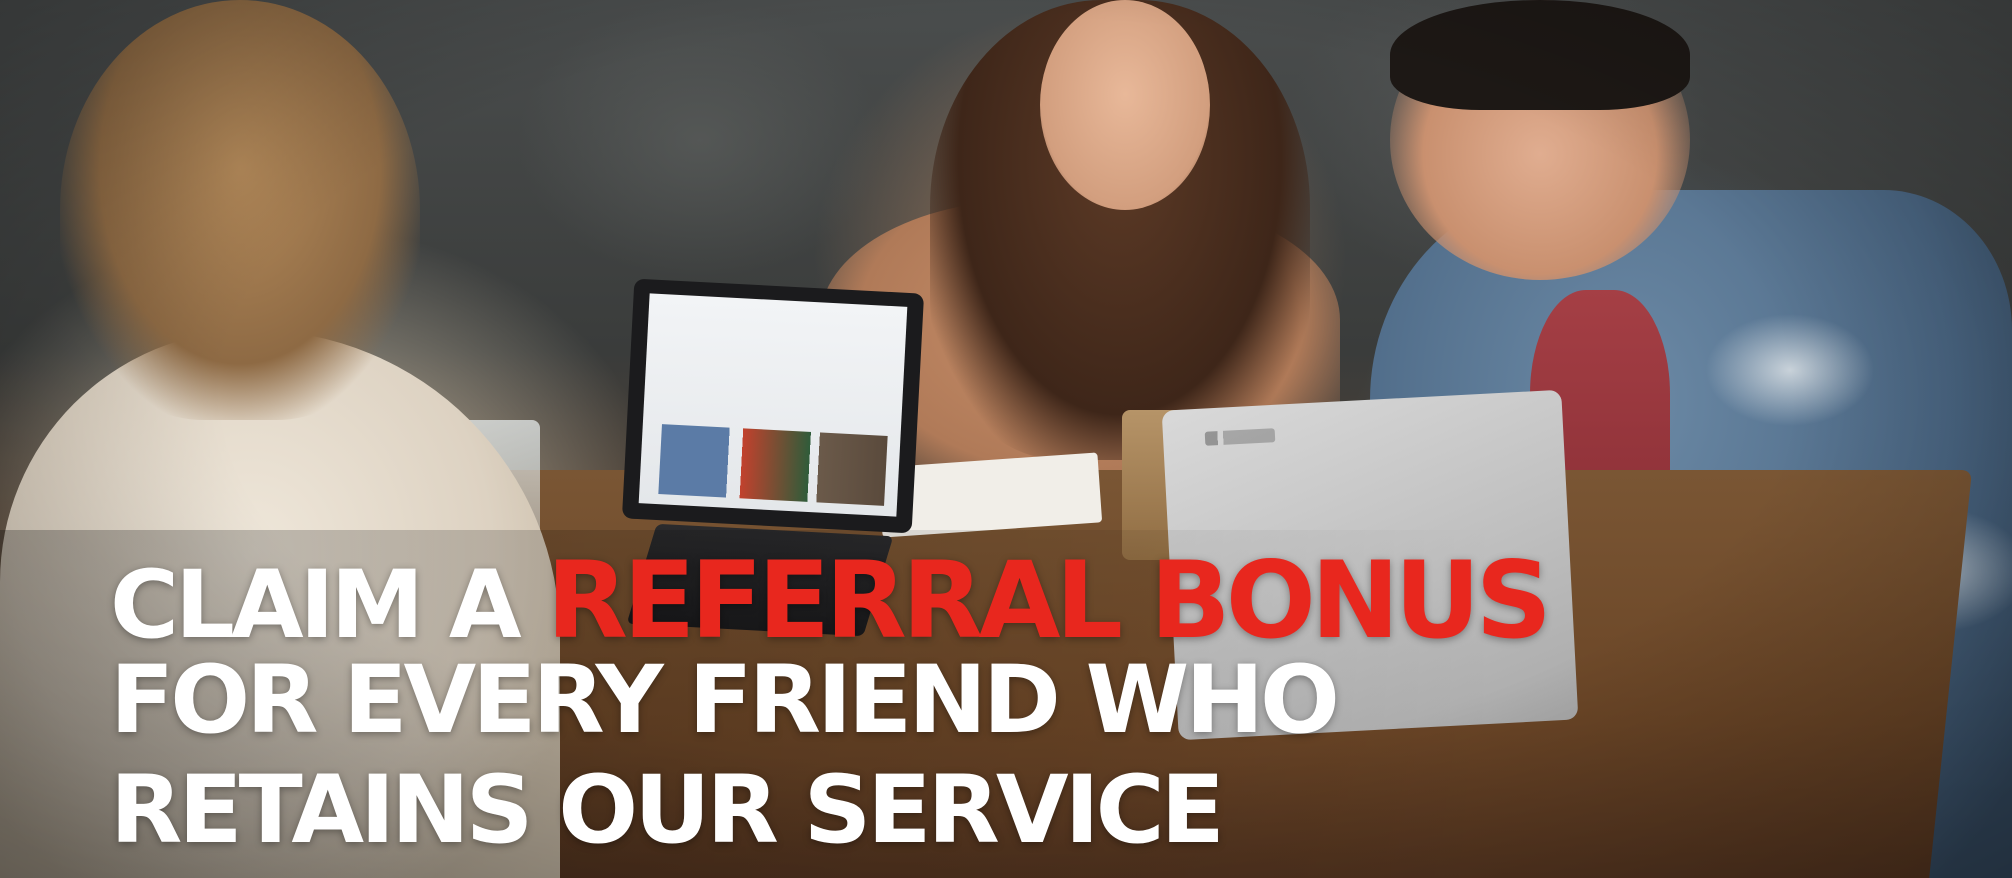  I want to click on headline-line-3: RETAINS OUR SERVICE, so click(667, 810).